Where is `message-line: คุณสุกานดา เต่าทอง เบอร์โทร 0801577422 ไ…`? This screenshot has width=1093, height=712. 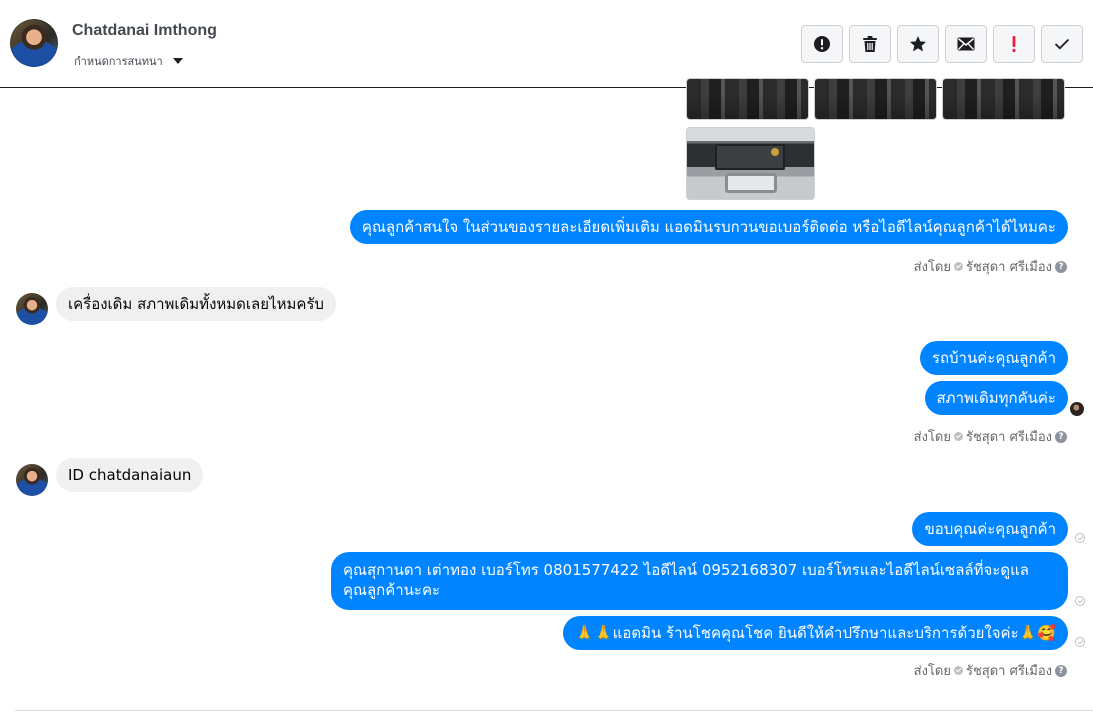
message-line: คุณสุกานดา เต่าทอง เบอร์โทร 0801577422 ไ… is located at coordinates (686, 570).